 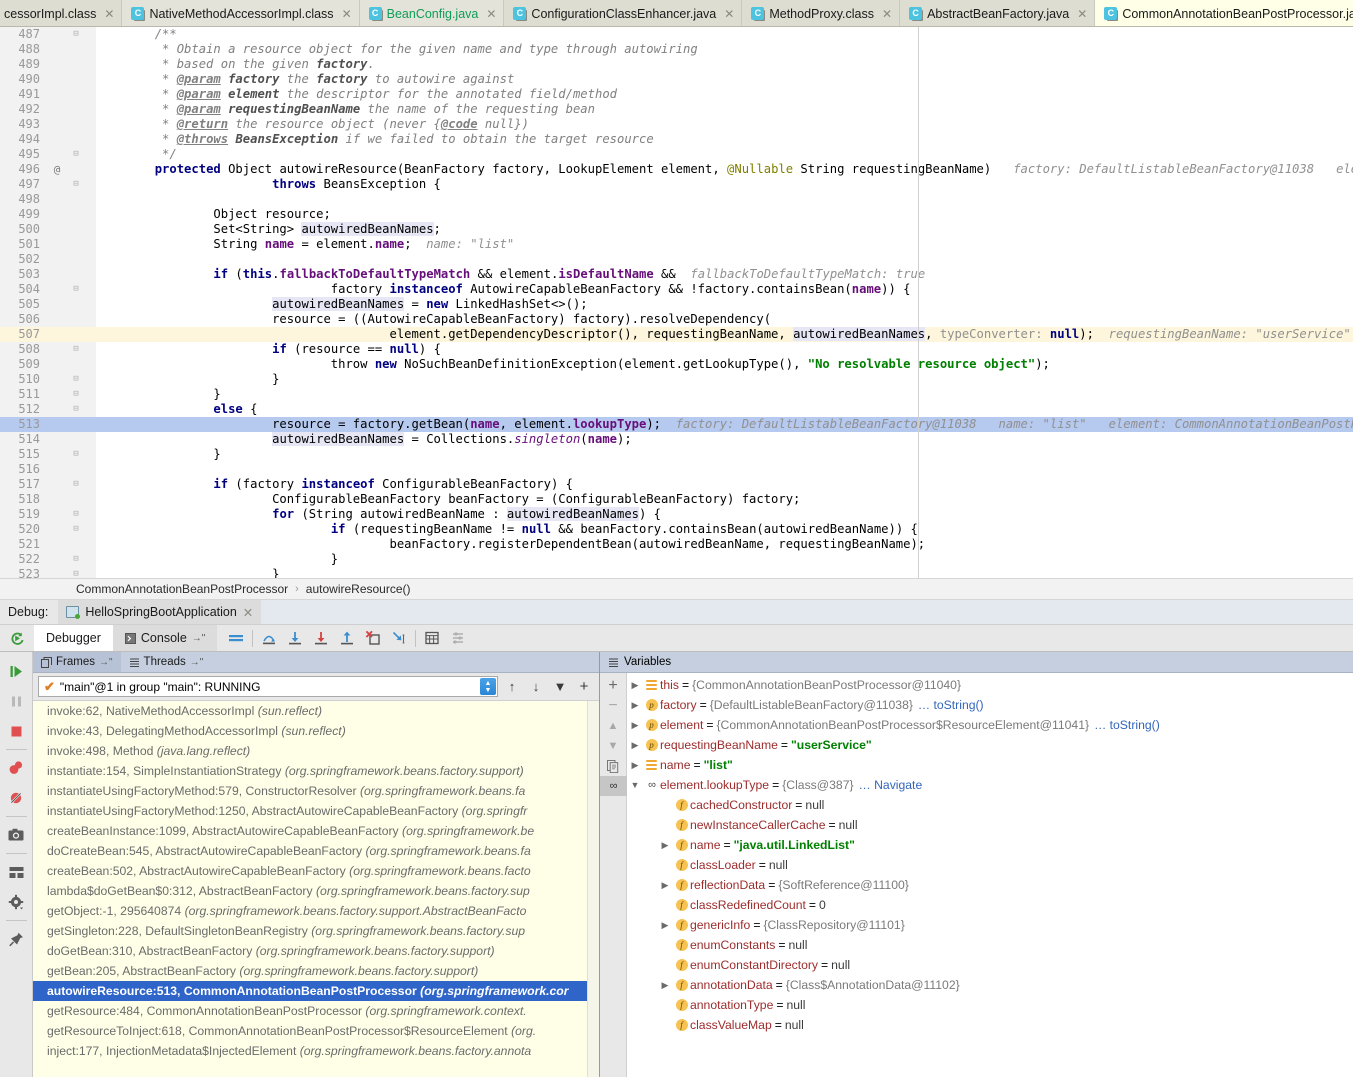 I want to click on code-line: 515 ⊟ }, so click(x=676, y=454).